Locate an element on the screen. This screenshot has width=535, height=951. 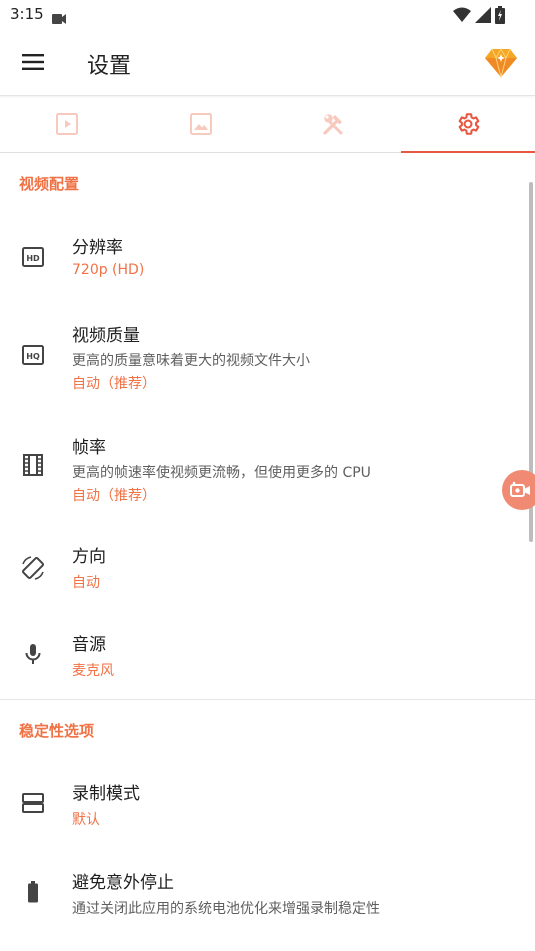
wifi-icon is located at coordinates (462, 14).